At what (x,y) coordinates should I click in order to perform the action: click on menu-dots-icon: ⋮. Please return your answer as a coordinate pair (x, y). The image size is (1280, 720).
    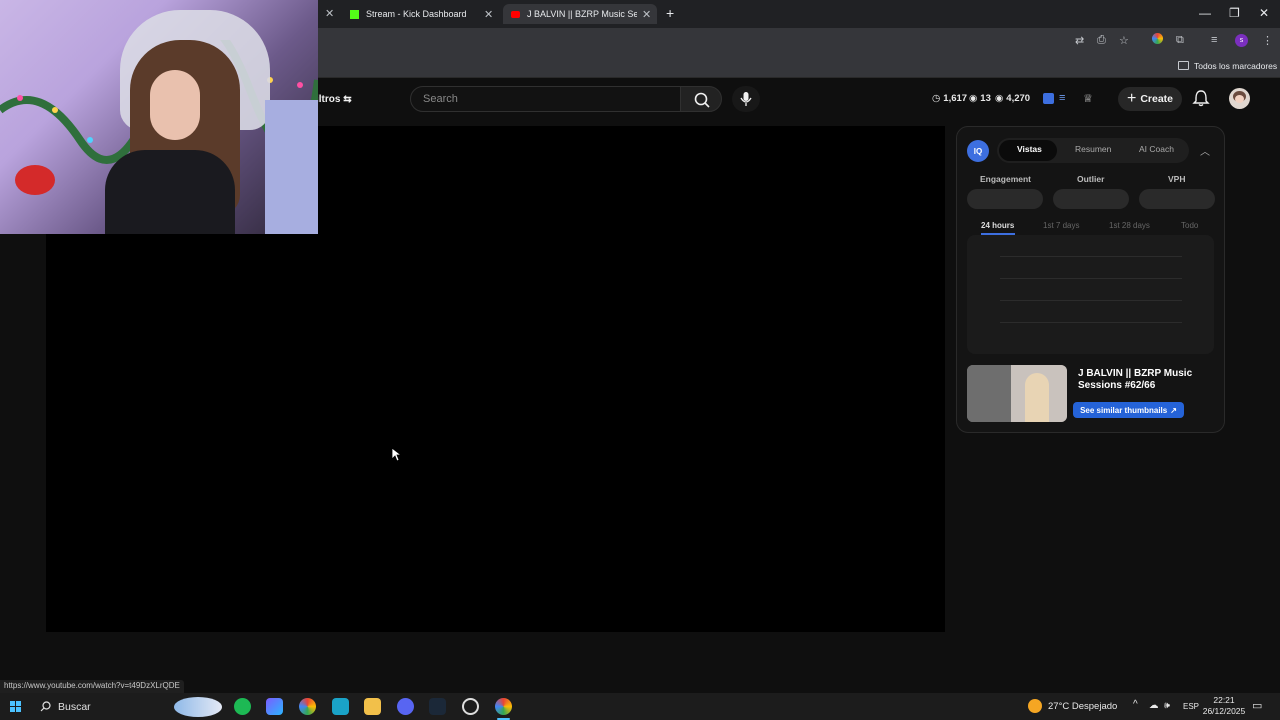
    Looking at the image, I should click on (1267, 40).